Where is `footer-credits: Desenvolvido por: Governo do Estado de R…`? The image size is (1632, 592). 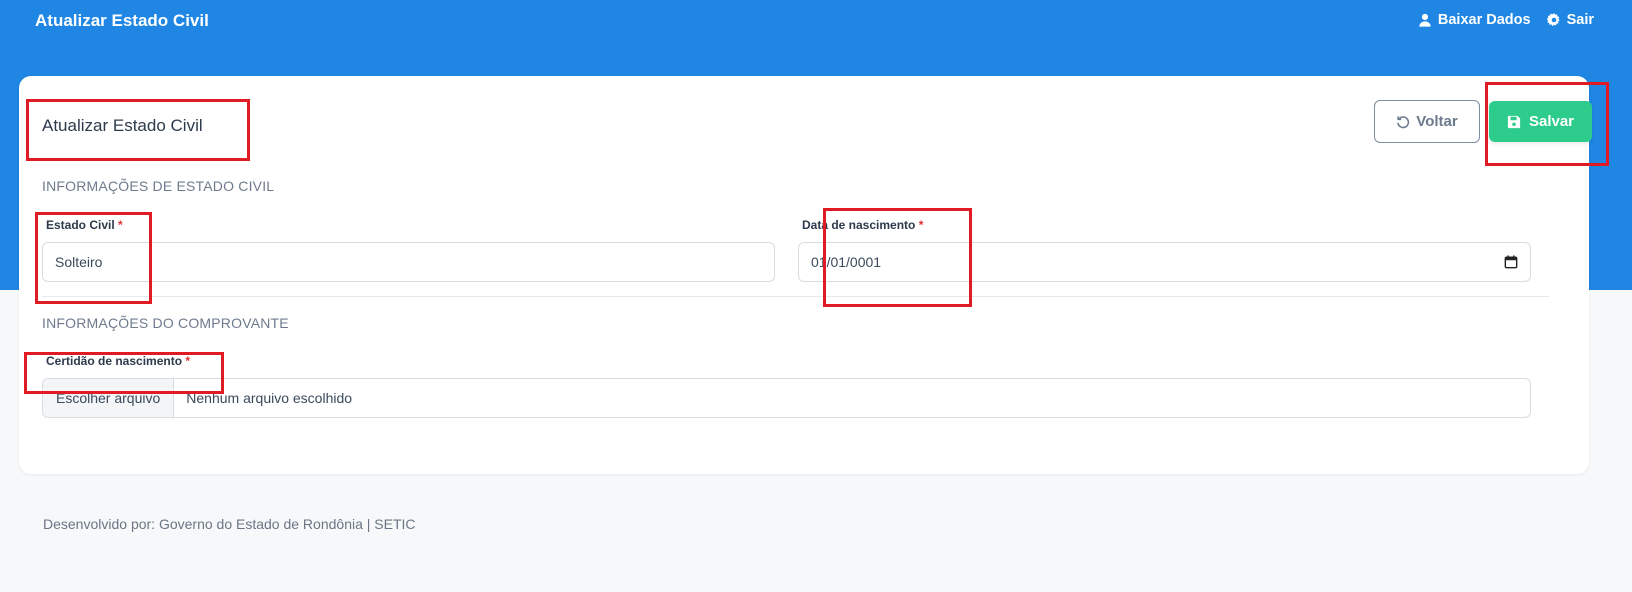
footer-credits: Desenvolvido por: Governo do Estado de R… is located at coordinates (229, 524).